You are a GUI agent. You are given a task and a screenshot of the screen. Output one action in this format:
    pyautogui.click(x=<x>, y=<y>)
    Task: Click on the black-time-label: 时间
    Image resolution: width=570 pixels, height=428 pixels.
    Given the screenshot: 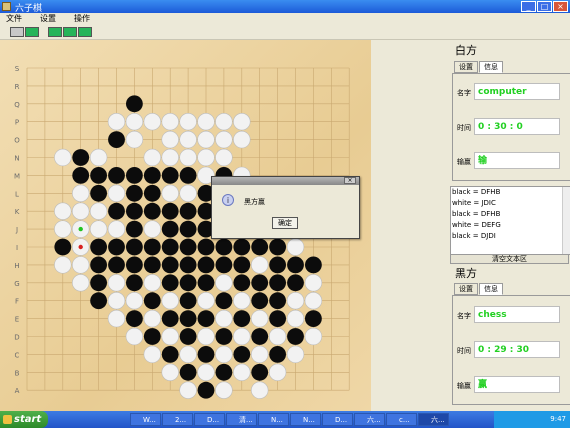 What is the action you would take?
    pyautogui.click(x=464, y=351)
    